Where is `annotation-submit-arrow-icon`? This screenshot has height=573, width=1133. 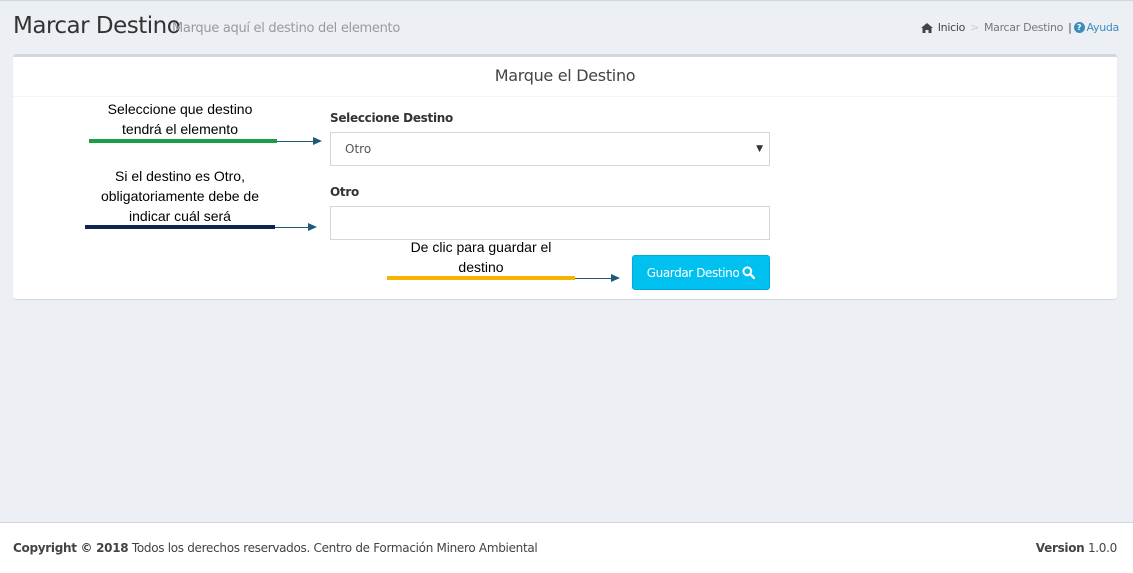
annotation-submit-arrow-icon is located at coordinates (615, 278).